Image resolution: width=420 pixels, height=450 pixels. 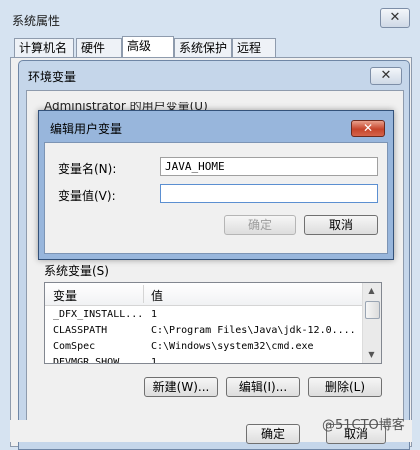 I want to click on row-value: C:\Windows\system32\cmd.exe, so click(x=232, y=346).